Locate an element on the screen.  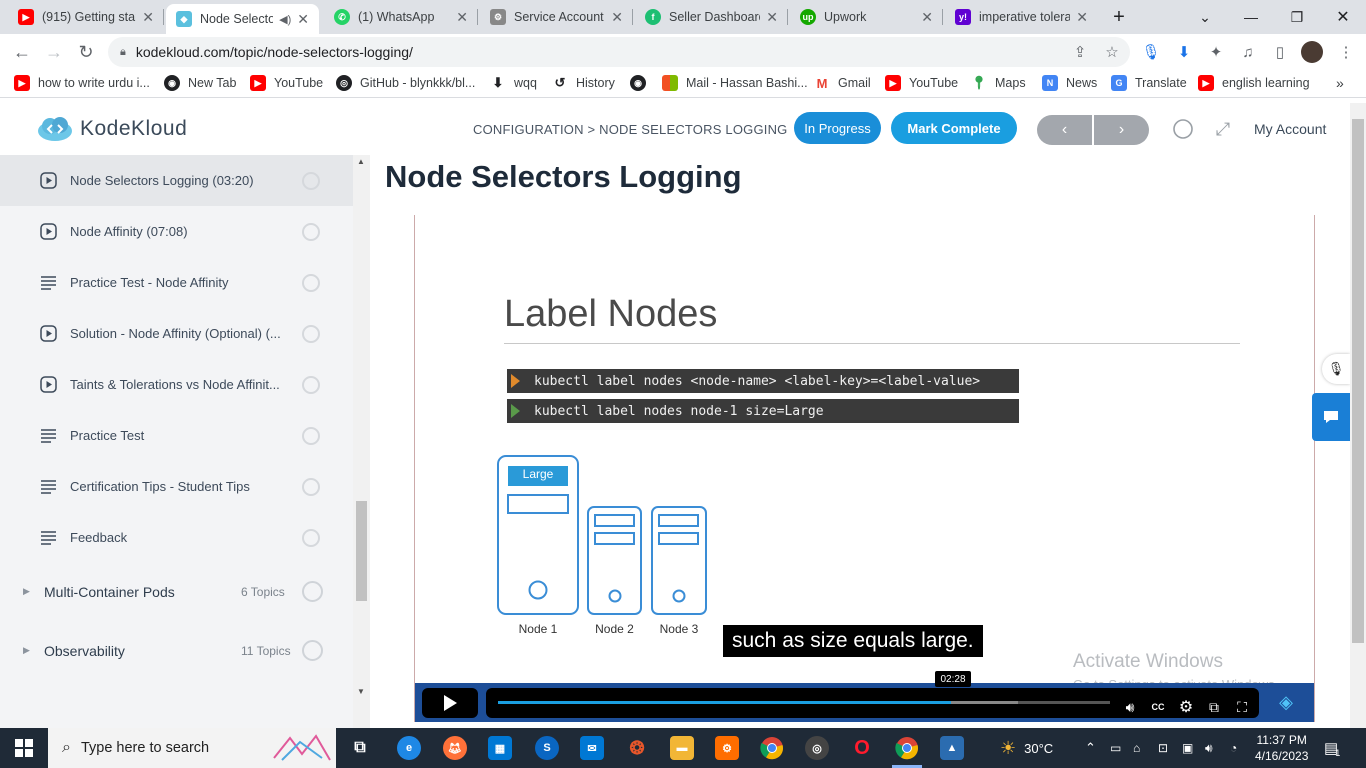
start-button is located at coordinates (24, 748).